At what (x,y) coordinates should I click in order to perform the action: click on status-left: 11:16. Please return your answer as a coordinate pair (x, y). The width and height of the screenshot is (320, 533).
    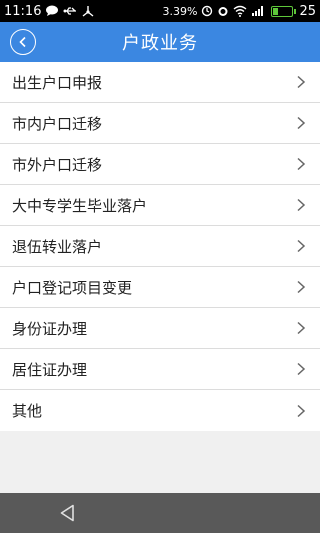
    Looking at the image, I should click on (49, 11).